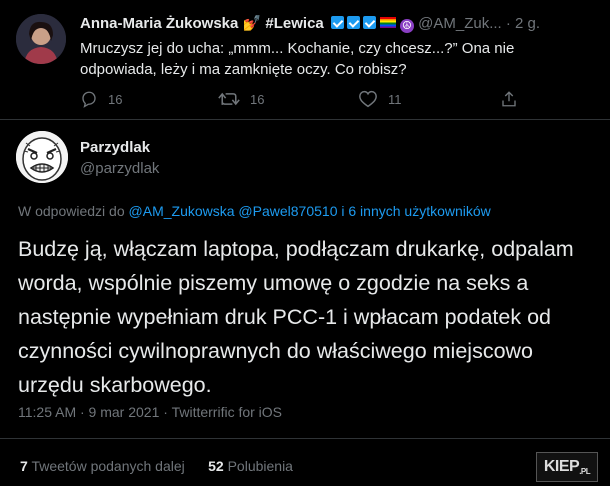 The width and height of the screenshot is (610, 486). I want to click on share-icon, so click(509, 99).